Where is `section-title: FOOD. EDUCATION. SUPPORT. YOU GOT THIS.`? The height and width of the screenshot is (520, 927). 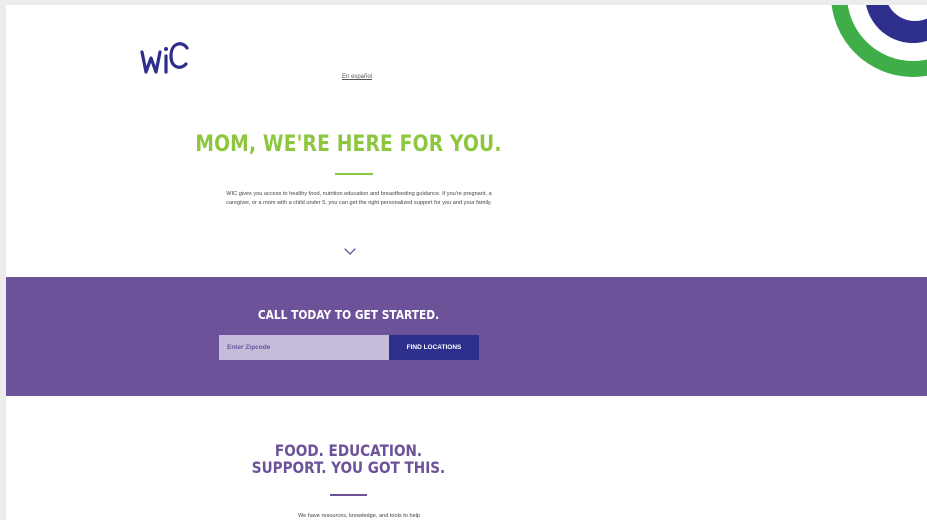 section-title: FOOD. EDUCATION. SUPPORT. YOU GOT THIS. is located at coordinates (348, 459).